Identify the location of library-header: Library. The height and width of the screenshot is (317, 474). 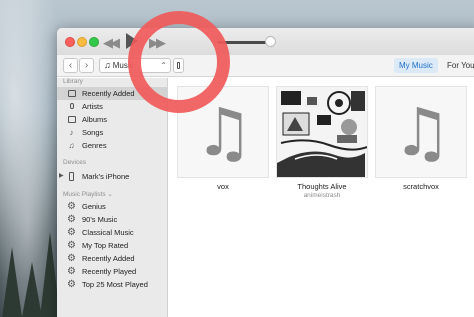
(73, 81).